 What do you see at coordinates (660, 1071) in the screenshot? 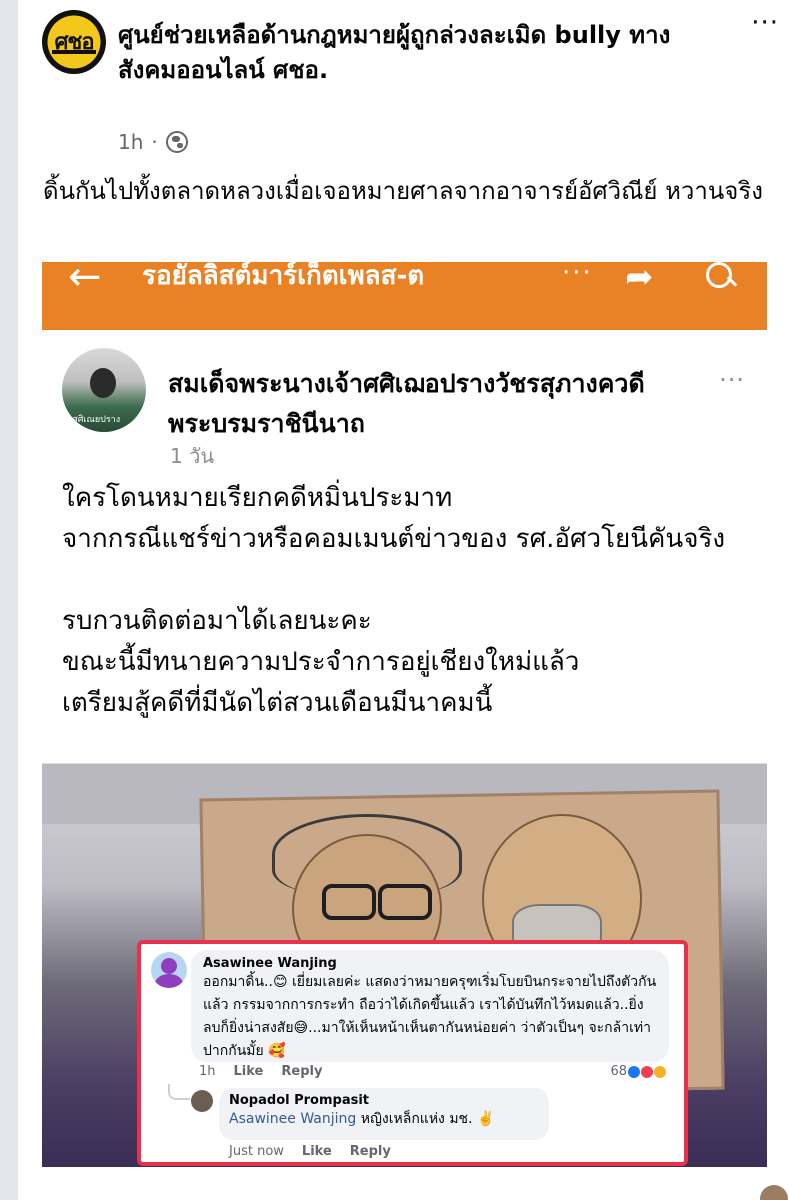
I see `haha-reaction-icon` at bounding box center [660, 1071].